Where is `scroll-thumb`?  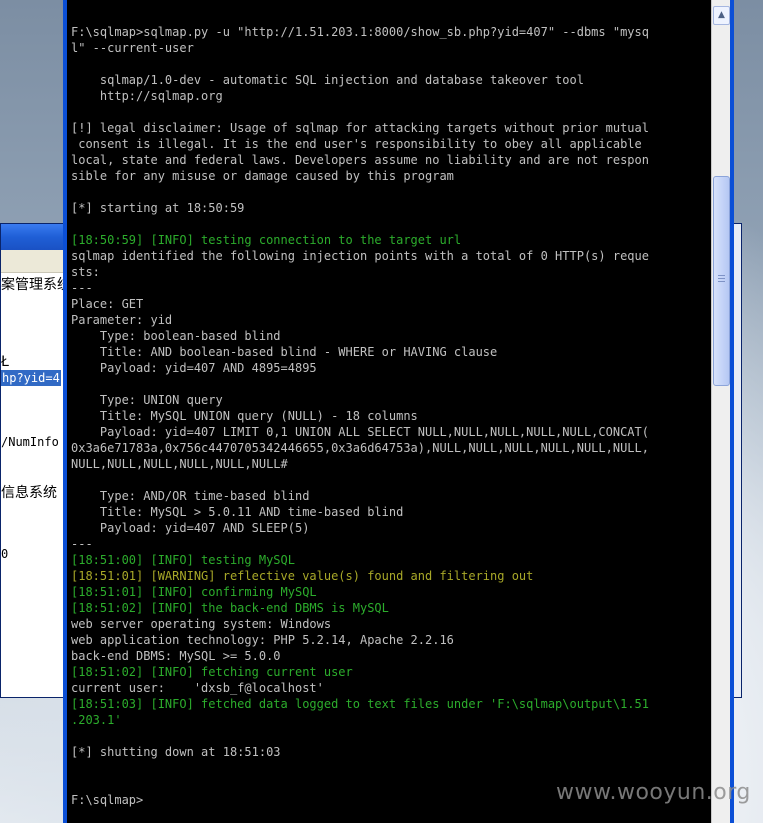 scroll-thumb is located at coordinates (721, 281).